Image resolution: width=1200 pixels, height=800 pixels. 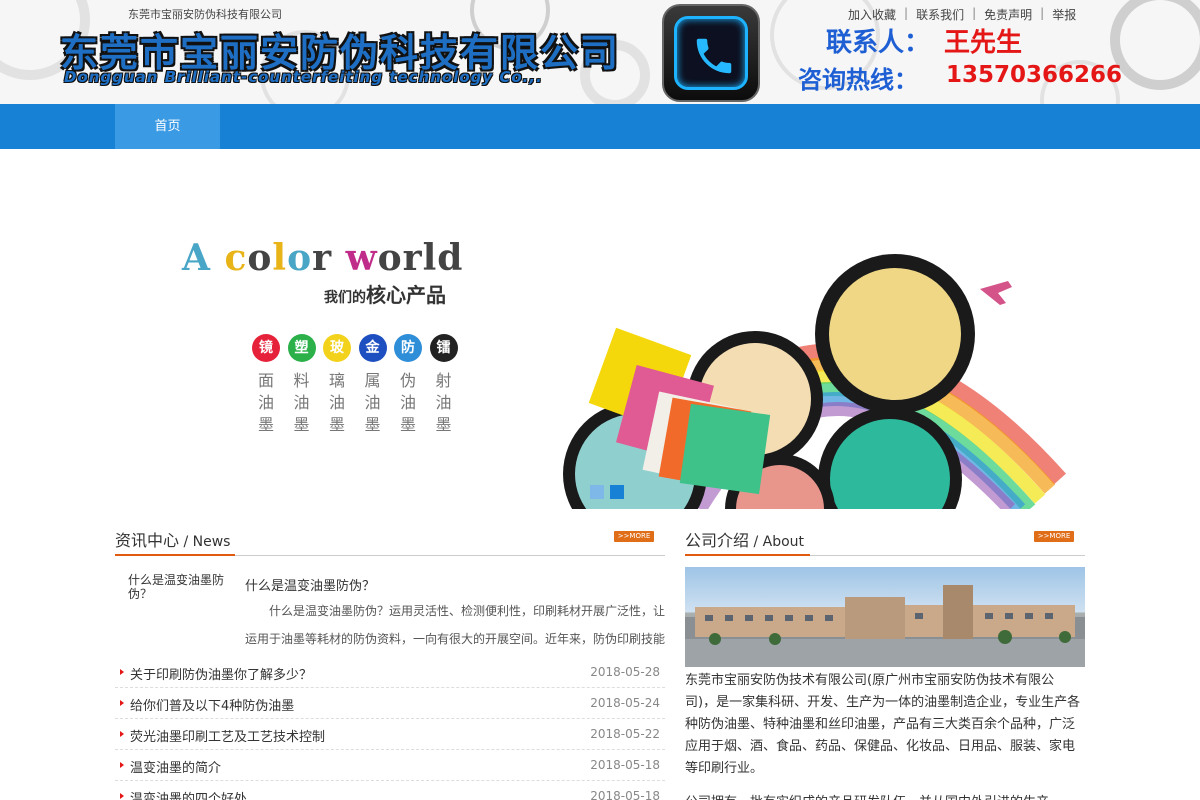 What do you see at coordinates (1054, 536) in the screenshot?
I see `about-more-button: >>MORE` at bounding box center [1054, 536].